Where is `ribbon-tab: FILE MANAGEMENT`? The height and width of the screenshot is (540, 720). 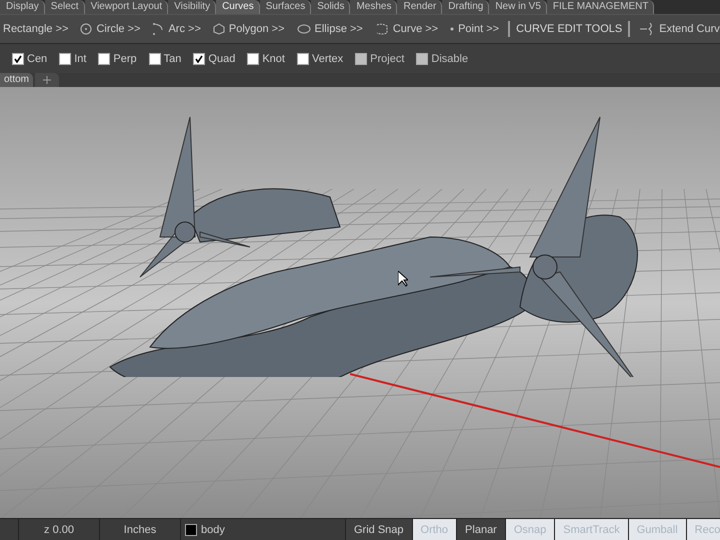
ribbon-tab: FILE MANAGEMENT is located at coordinates (600, 7).